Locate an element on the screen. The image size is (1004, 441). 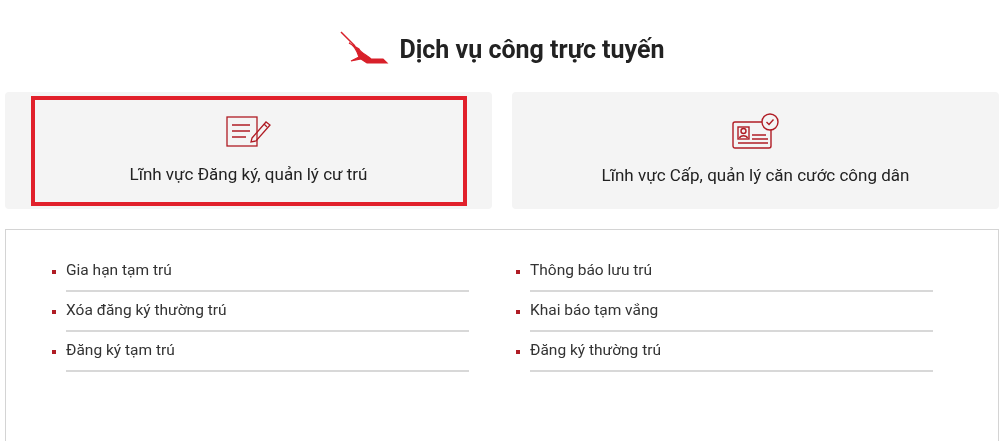
document-pen-icon is located at coordinates (248, 130).